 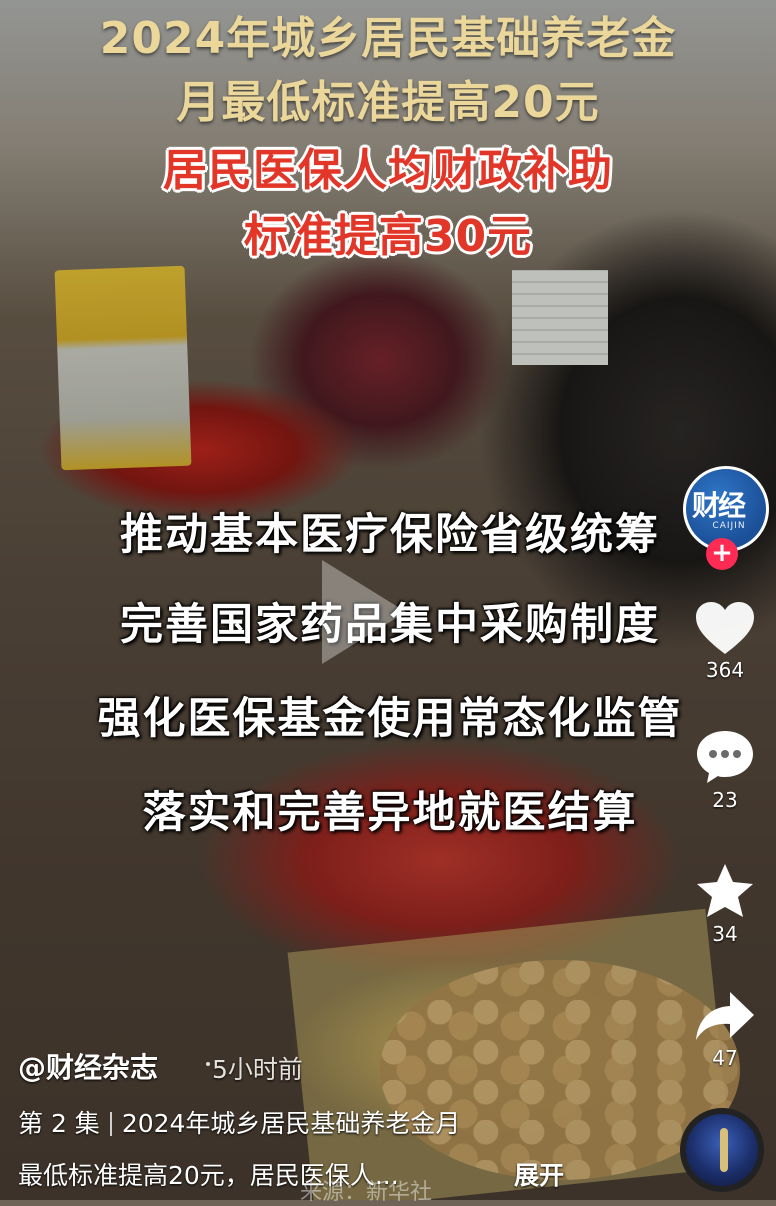 What do you see at coordinates (257, 1069) in the screenshot?
I see `post-time: 5小时前` at bounding box center [257, 1069].